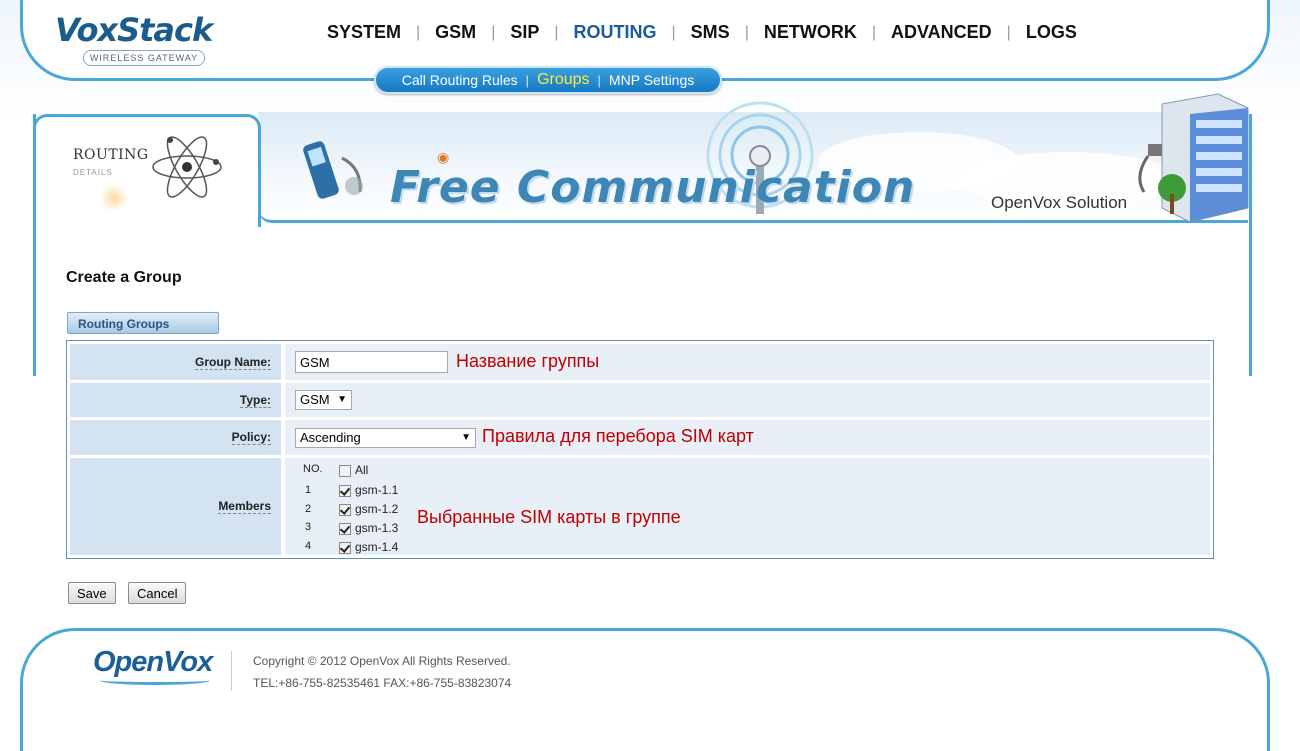 The height and width of the screenshot is (751, 1300). I want to click on members-label-cell: Members, so click(175, 506).